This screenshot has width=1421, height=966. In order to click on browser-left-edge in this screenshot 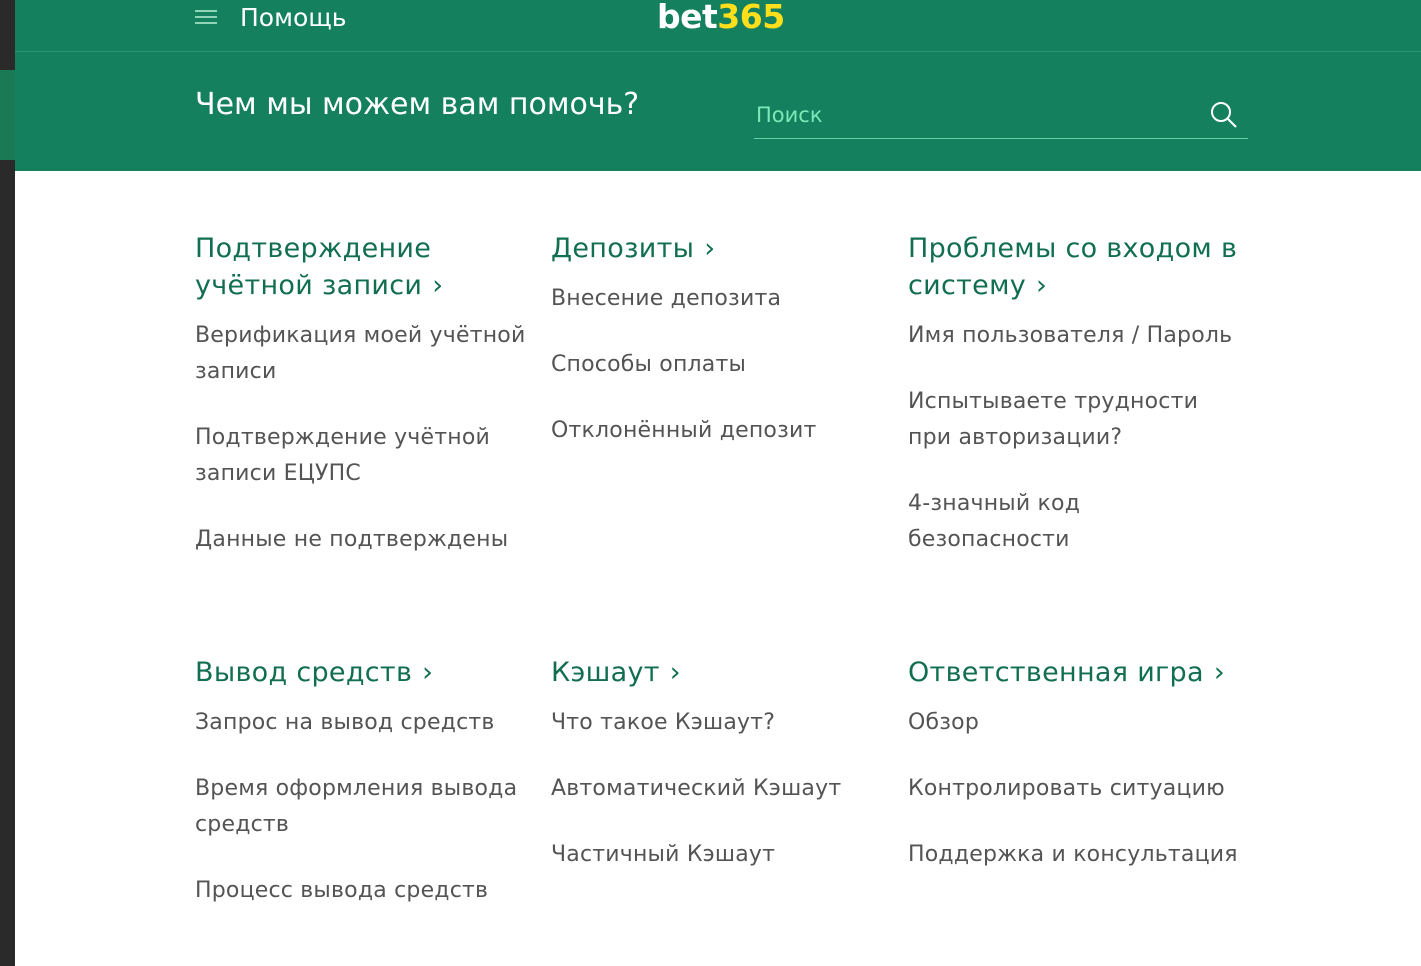, I will do `click(7, 483)`.